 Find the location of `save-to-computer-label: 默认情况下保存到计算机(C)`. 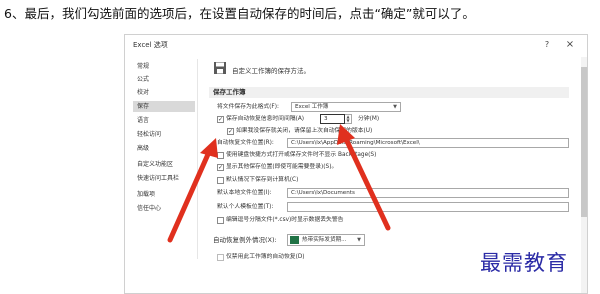

save-to-computer-label: 默认情况下保存到计算机(C) is located at coordinates (262, 180).